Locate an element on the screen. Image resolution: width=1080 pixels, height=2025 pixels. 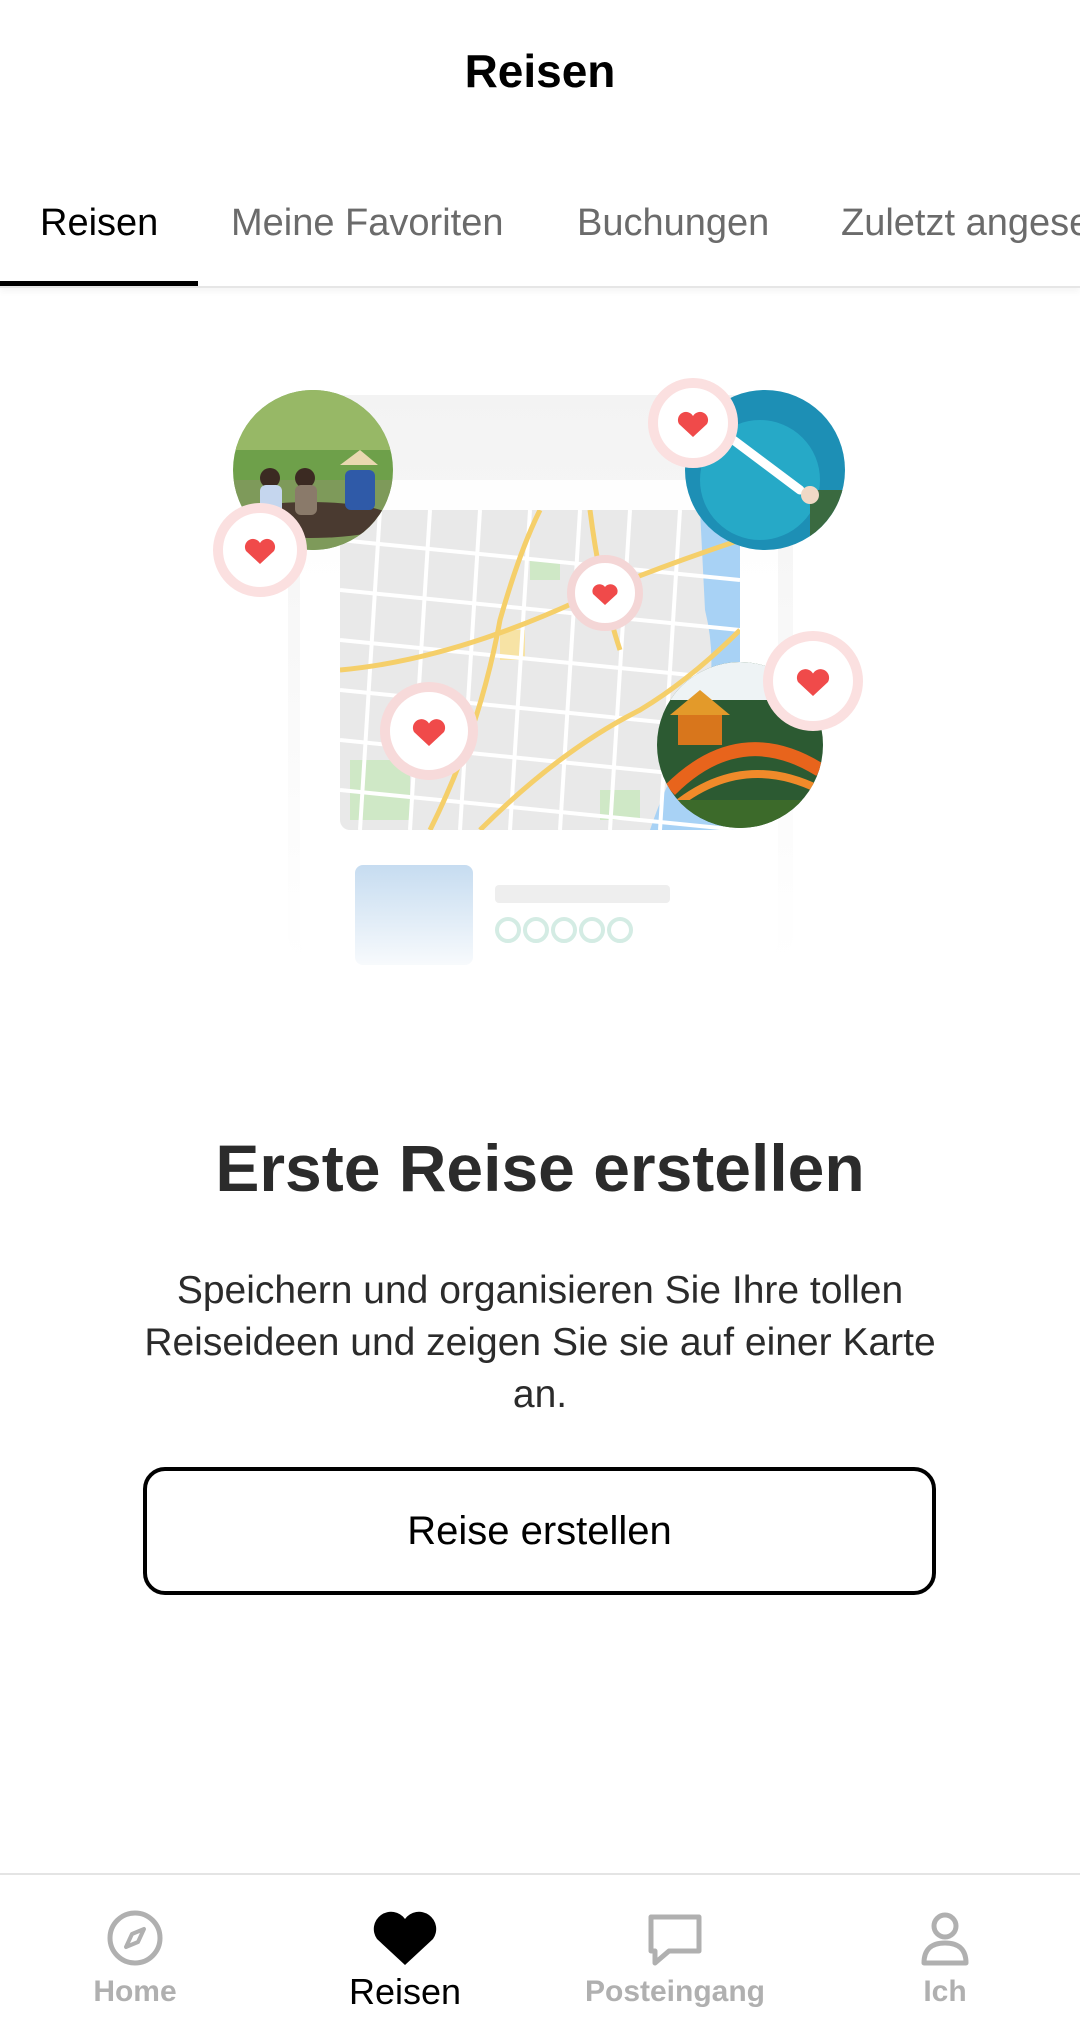
active-tab-indicator is located at coordinates (99, 283).